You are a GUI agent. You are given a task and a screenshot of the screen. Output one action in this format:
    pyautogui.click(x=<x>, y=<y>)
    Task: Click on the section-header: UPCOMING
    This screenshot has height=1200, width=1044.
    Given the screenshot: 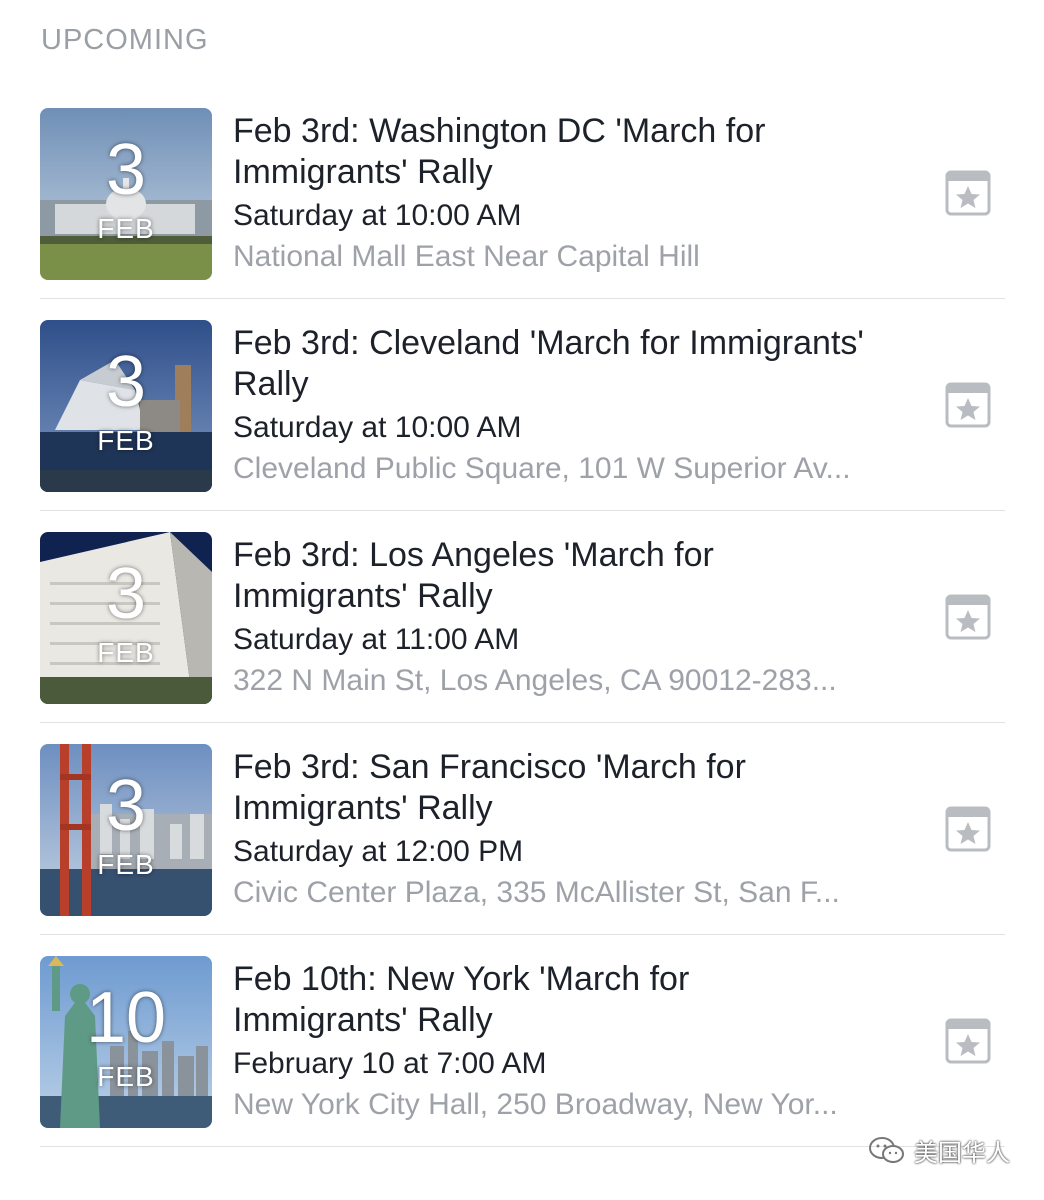 What is the action you would take?
    pyautogui.click(x=125, y=40)
    